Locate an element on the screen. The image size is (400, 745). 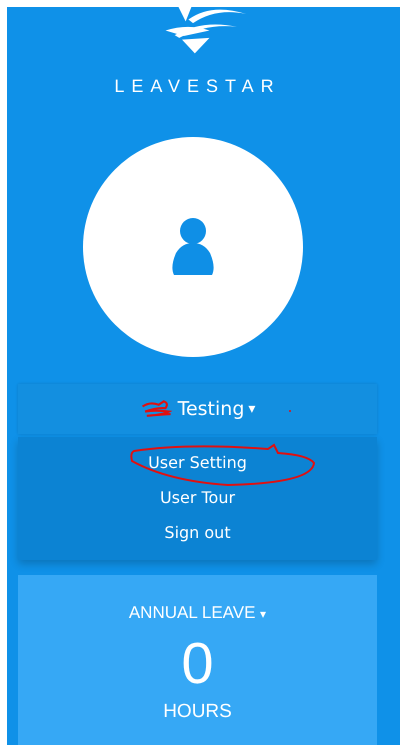
caret-icon: ▾ is located at coordinates (252, 409).